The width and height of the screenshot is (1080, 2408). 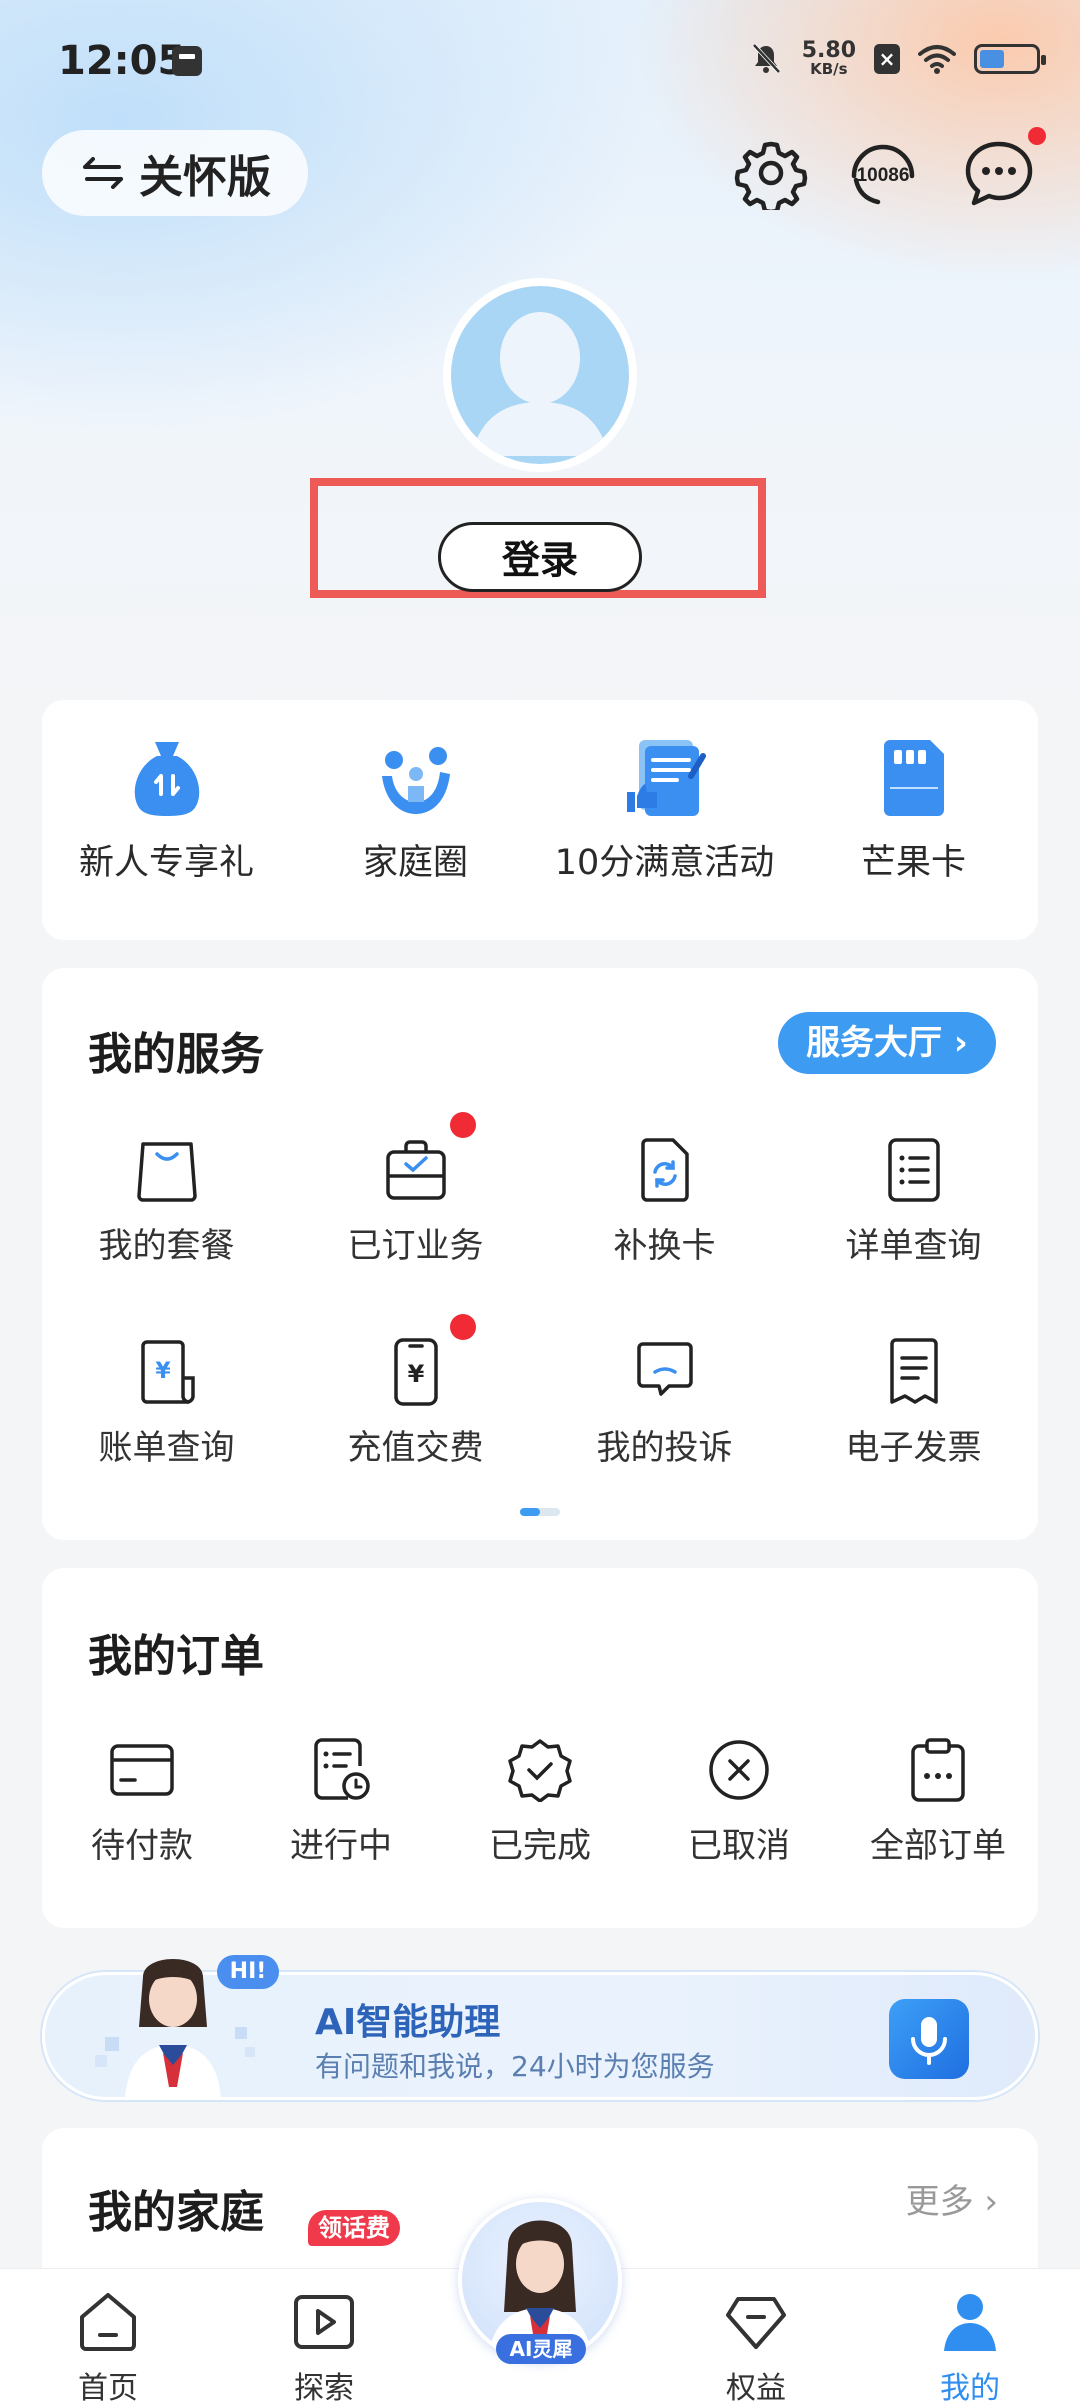 I want to click on family-icon, so click(x=415, y=780).